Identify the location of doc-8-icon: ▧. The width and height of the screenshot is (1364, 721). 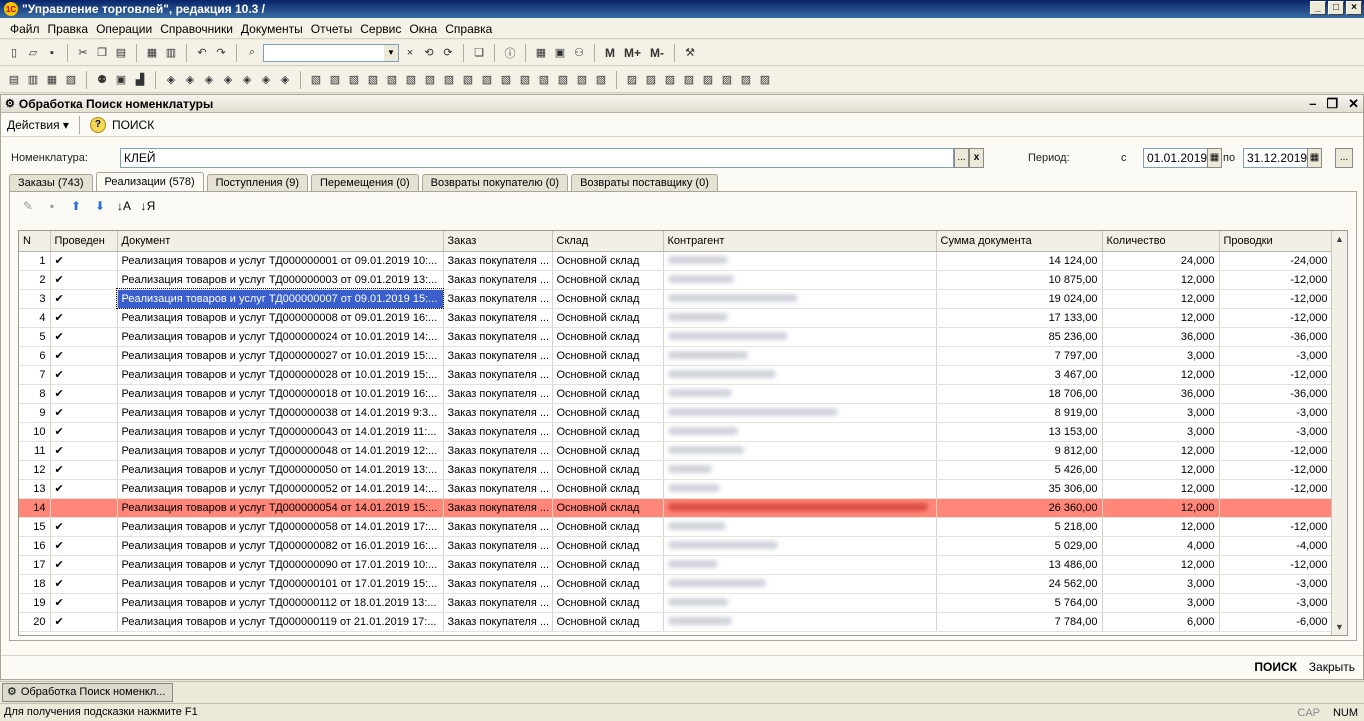
(449, 80).